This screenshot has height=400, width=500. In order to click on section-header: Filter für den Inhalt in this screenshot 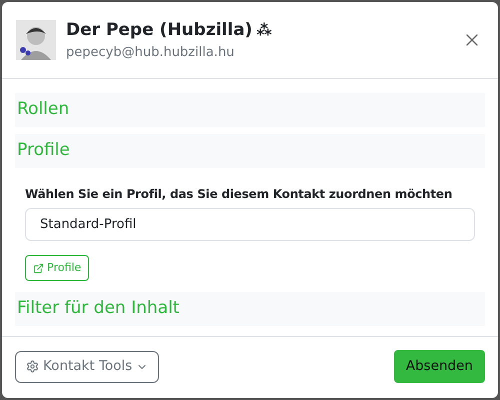, I will do `click(250, 309)`.